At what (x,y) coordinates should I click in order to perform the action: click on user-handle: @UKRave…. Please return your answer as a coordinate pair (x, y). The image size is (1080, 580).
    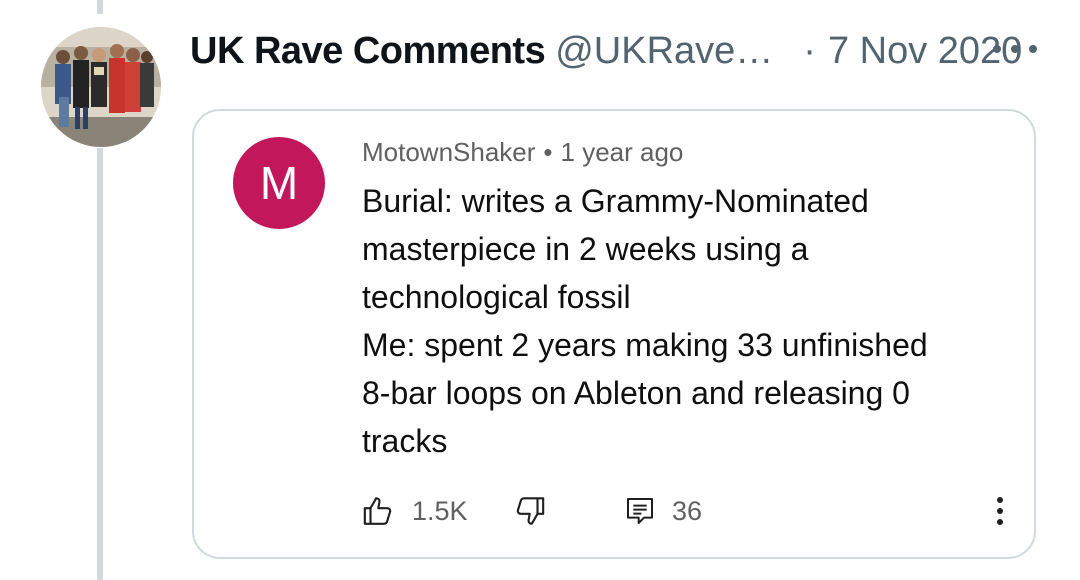
    Looking at the image, I should click on (664, 51).